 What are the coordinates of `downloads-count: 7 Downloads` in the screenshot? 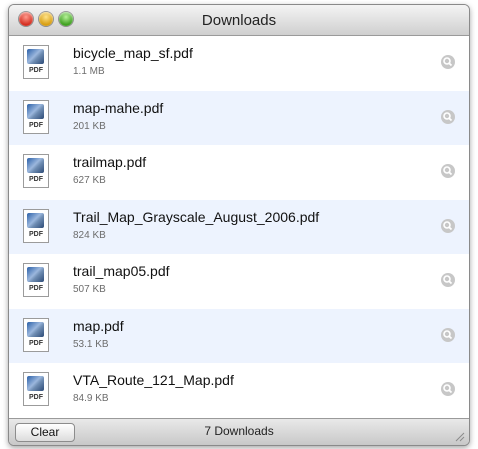 It's located at (239, 431).